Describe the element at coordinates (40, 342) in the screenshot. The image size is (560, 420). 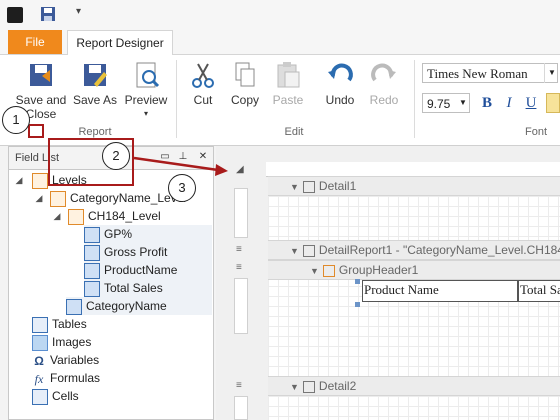
I see `image-icon` at that location.